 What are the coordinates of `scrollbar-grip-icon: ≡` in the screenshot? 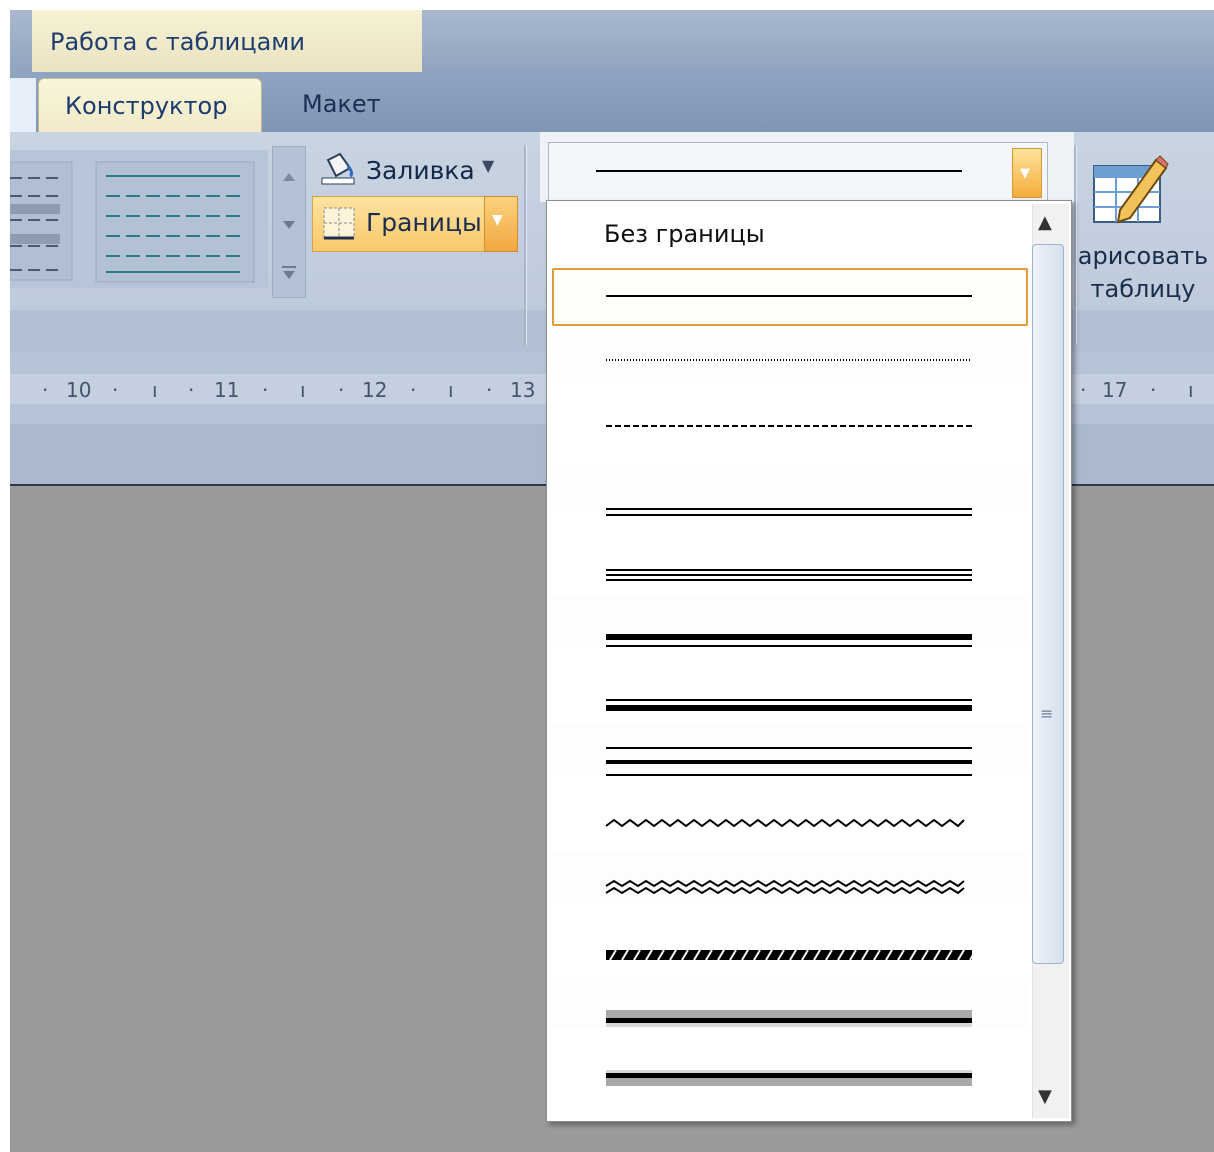 It's located at (1047, 713).